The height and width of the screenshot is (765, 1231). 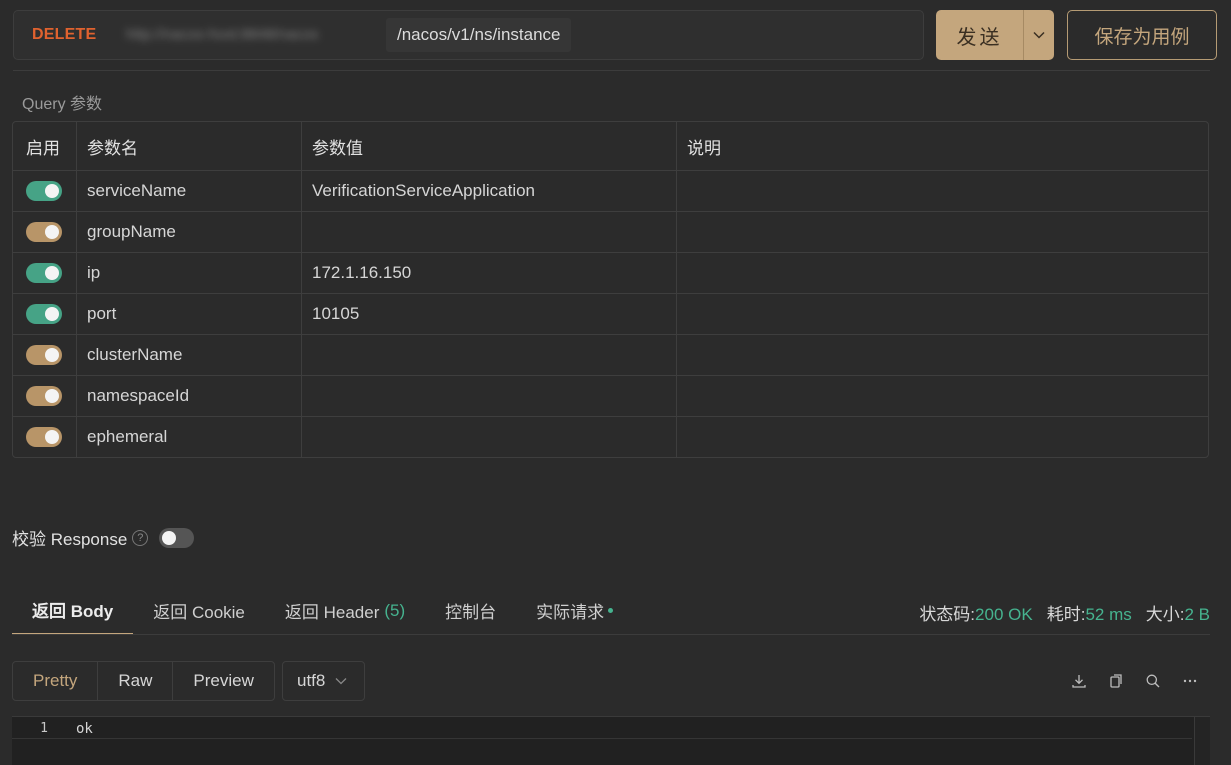 What do you see at coordinates (188, 146) in the screenshot?
I see `header-name: 参数名` at bounding box center [188, 146].